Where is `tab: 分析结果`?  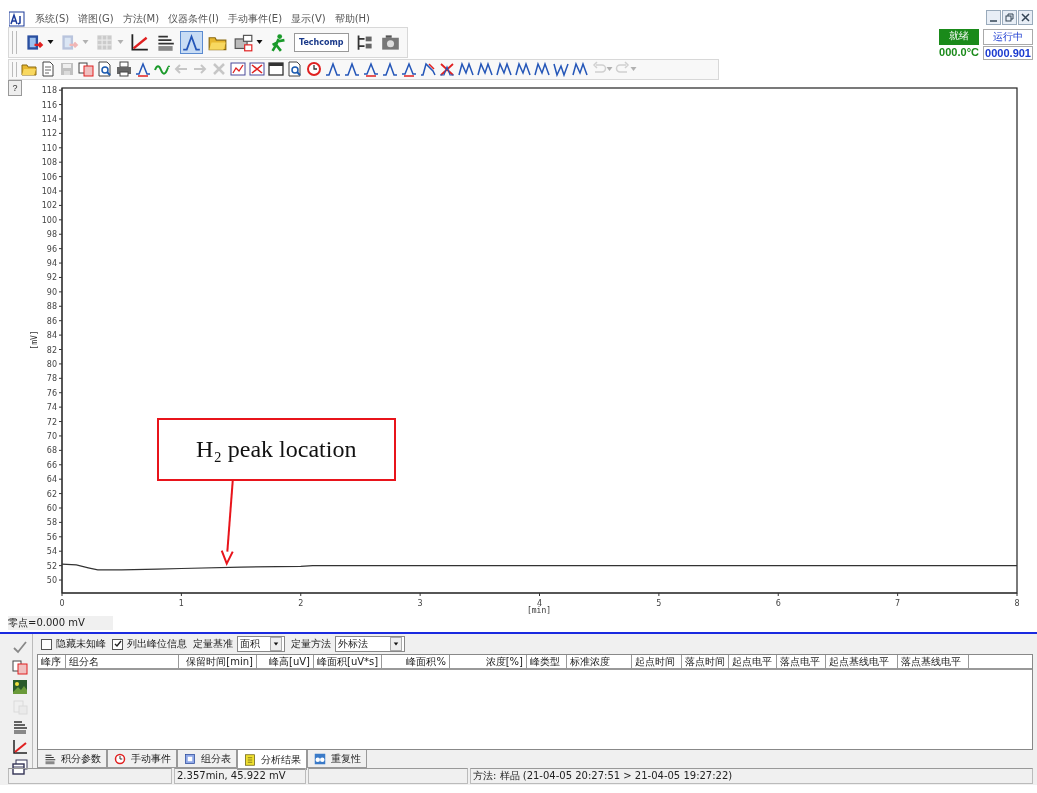 tab: 分析结果 is located at coordinates (272, 760).